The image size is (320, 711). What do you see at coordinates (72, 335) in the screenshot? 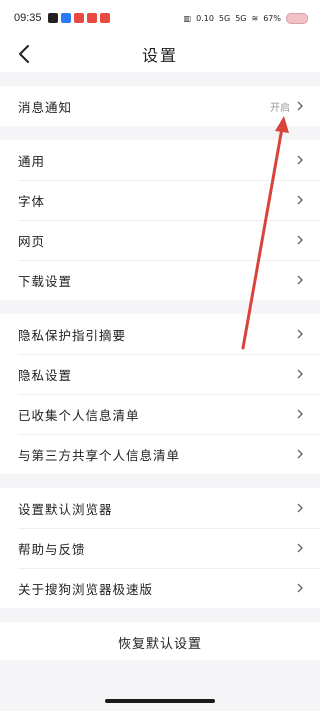
I see `settings-item-label: 隐私保护指引摘要` at bounding box center [72, 335].